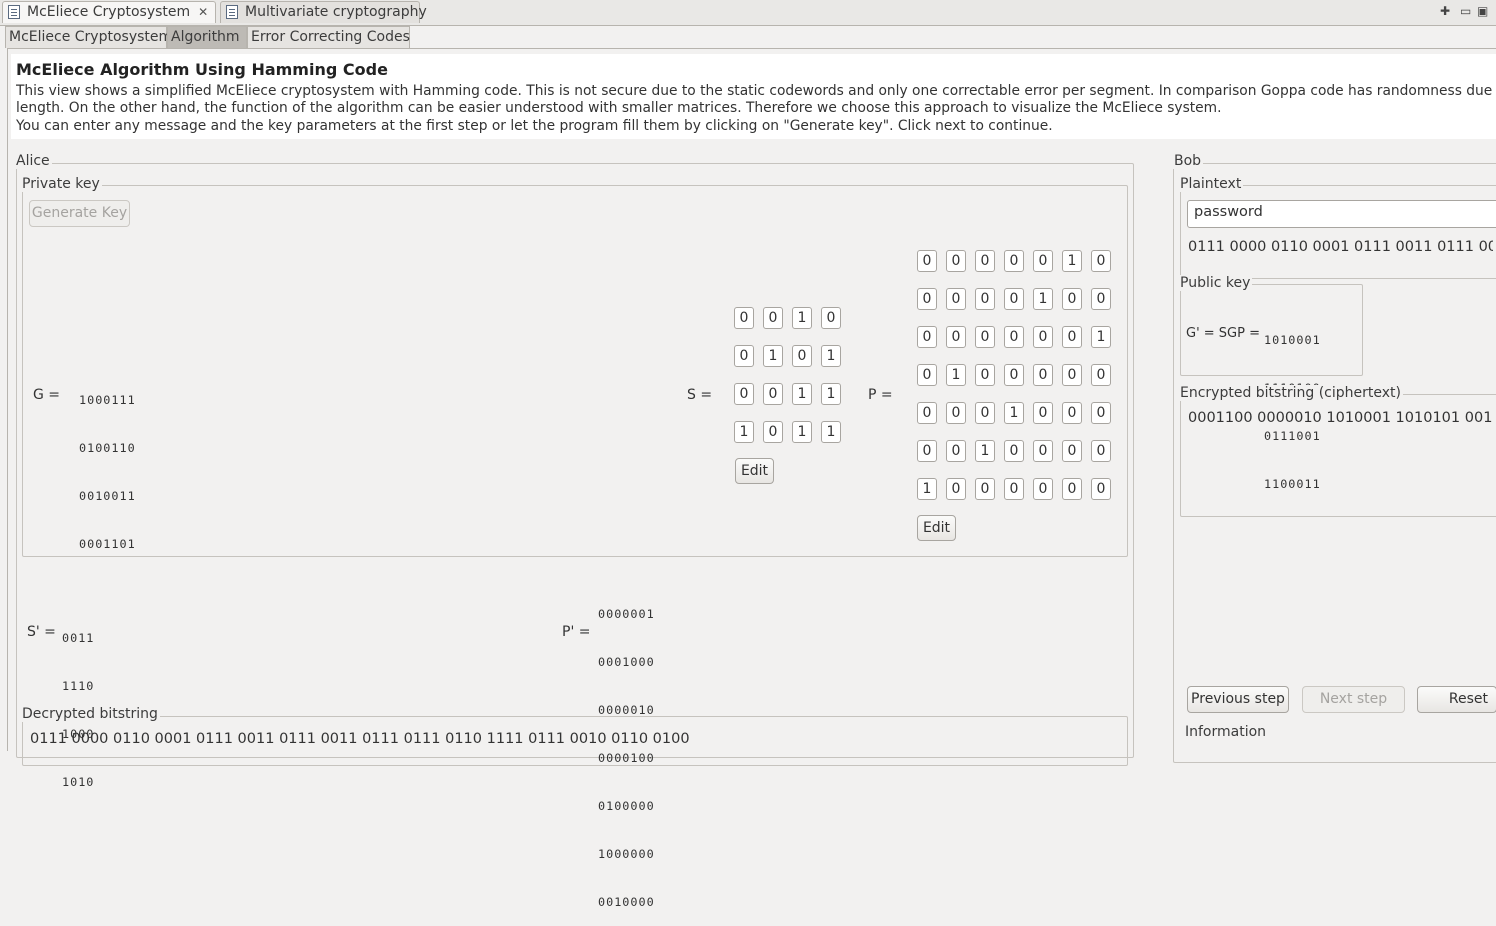 This screenshot has width=1496, height=926. I want to click on p-label: P =, so click(880, 395).